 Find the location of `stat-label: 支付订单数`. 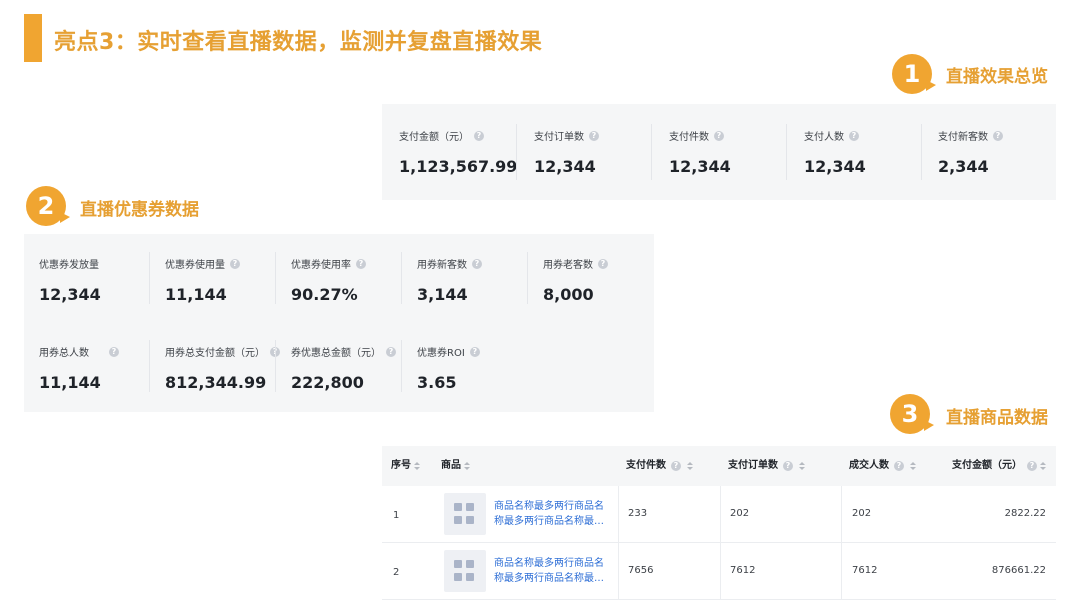

stat-label: 支付订单数 is located at coordinates (559, 137).